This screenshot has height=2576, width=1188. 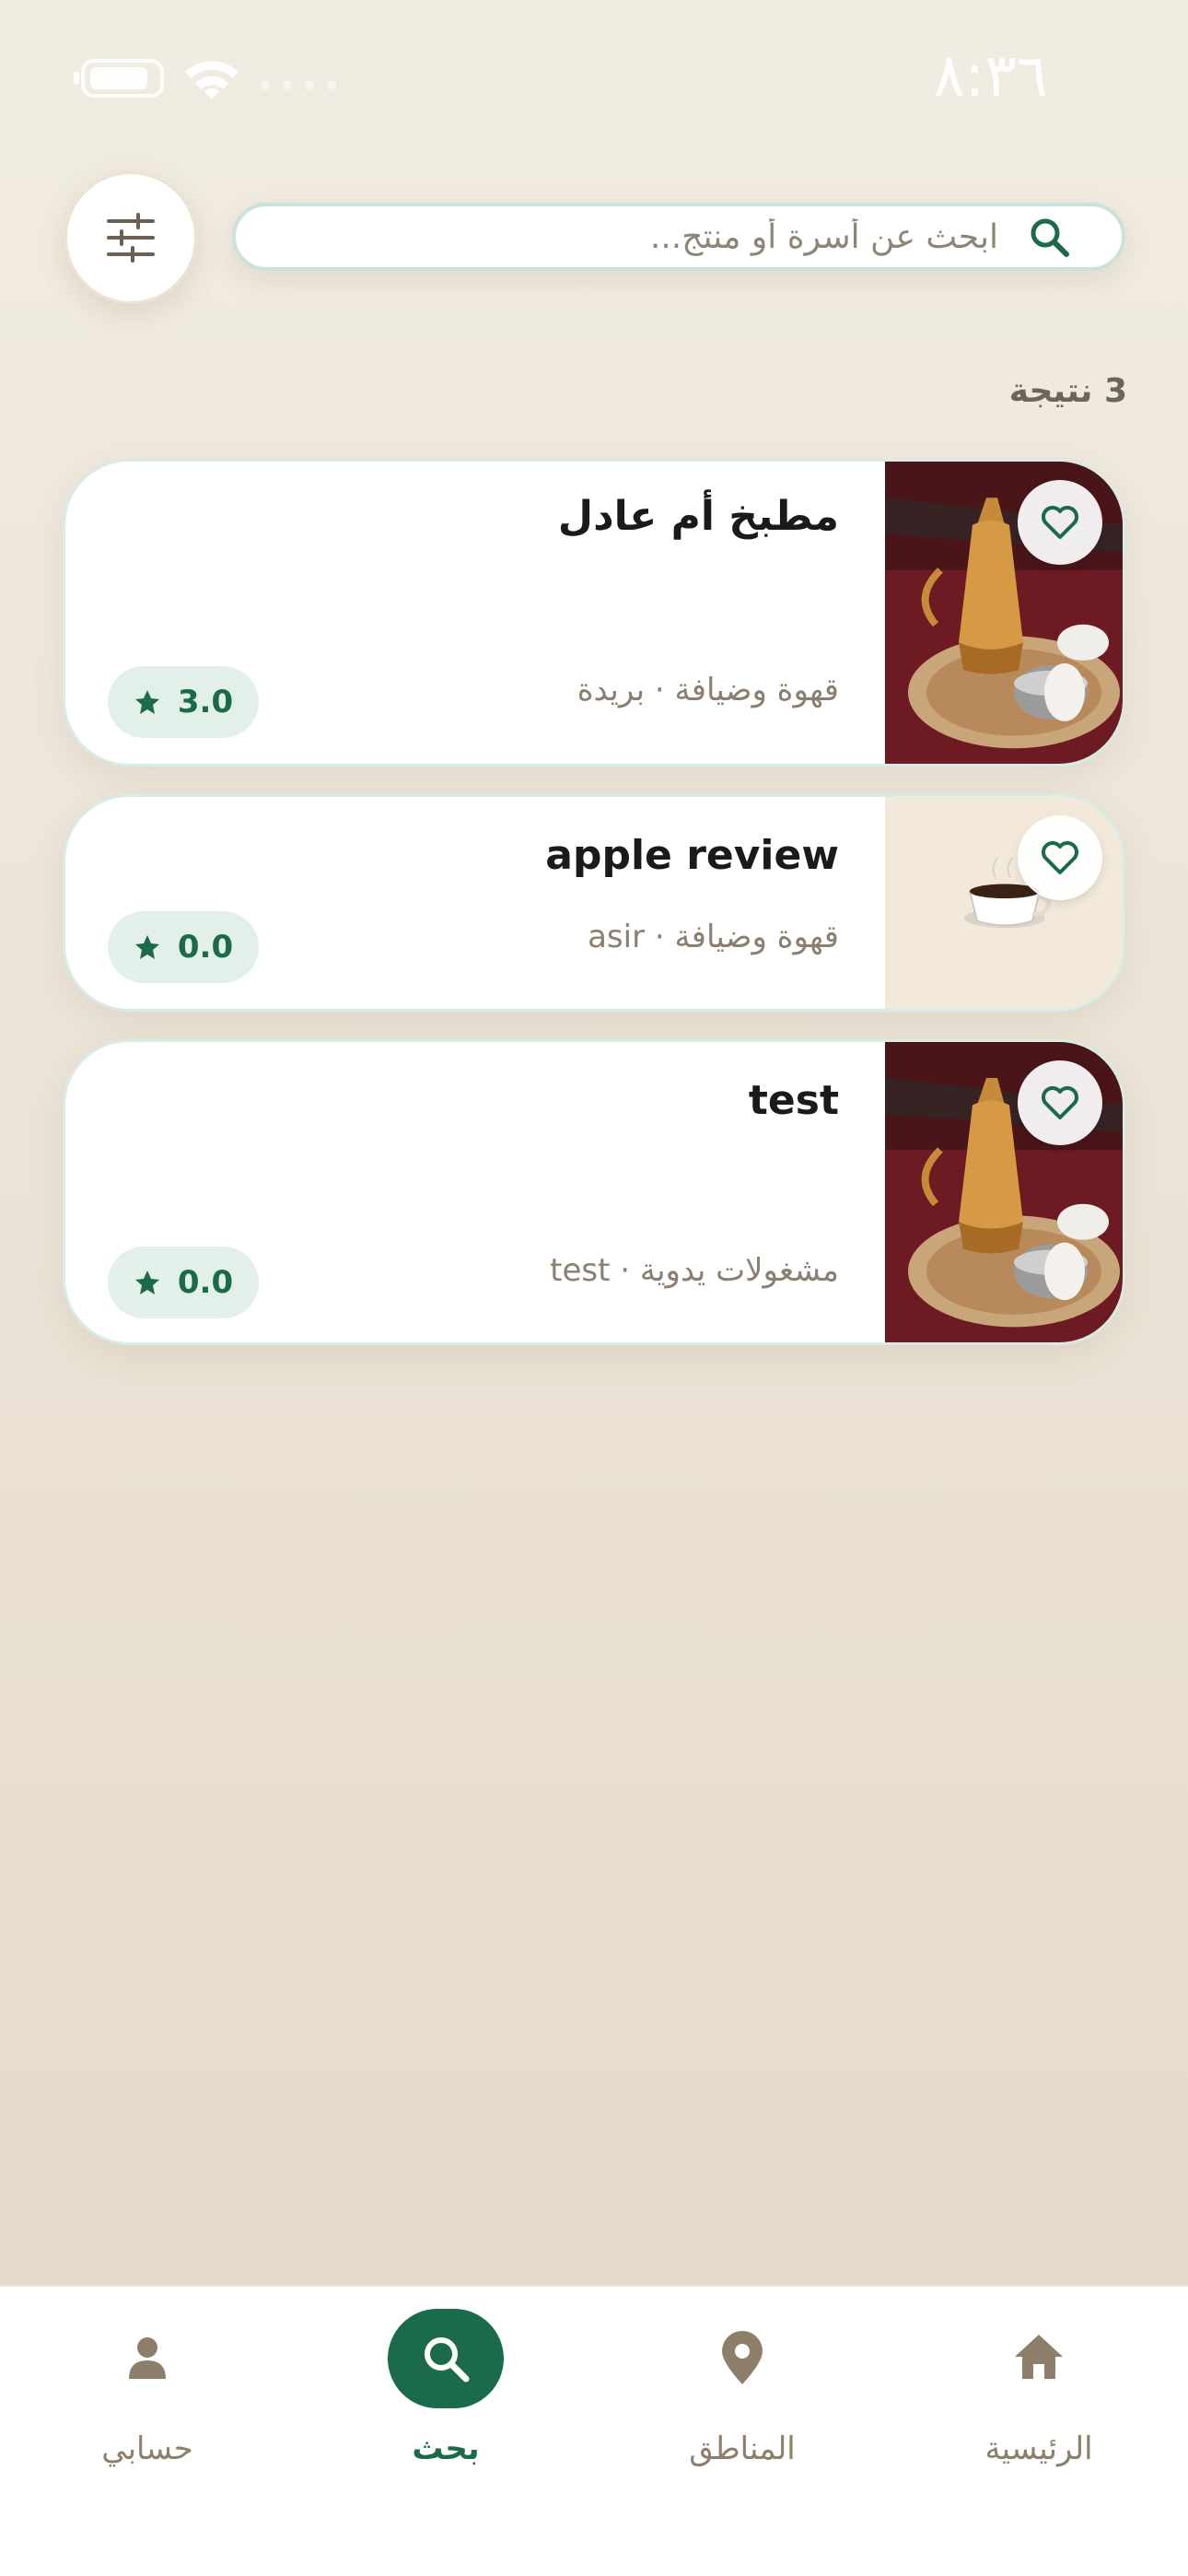 I want to click on family-card: apple review قهوة وضيافة · asir 0.0, so click(x=594, y=903).